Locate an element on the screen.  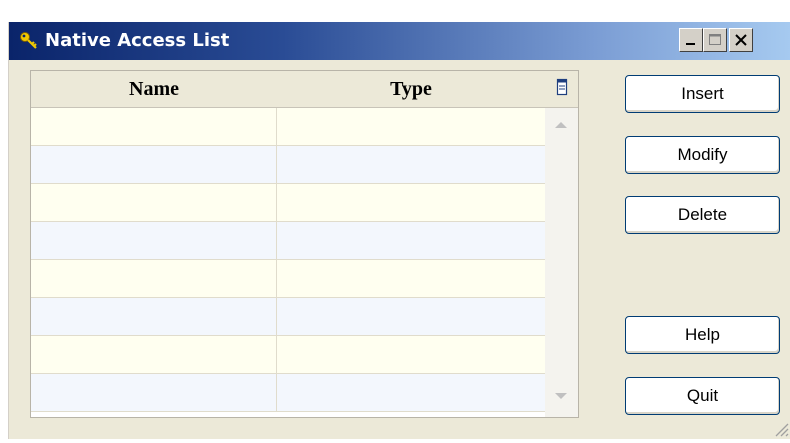
column-header-name: Name is located at coordinates (154, 89).